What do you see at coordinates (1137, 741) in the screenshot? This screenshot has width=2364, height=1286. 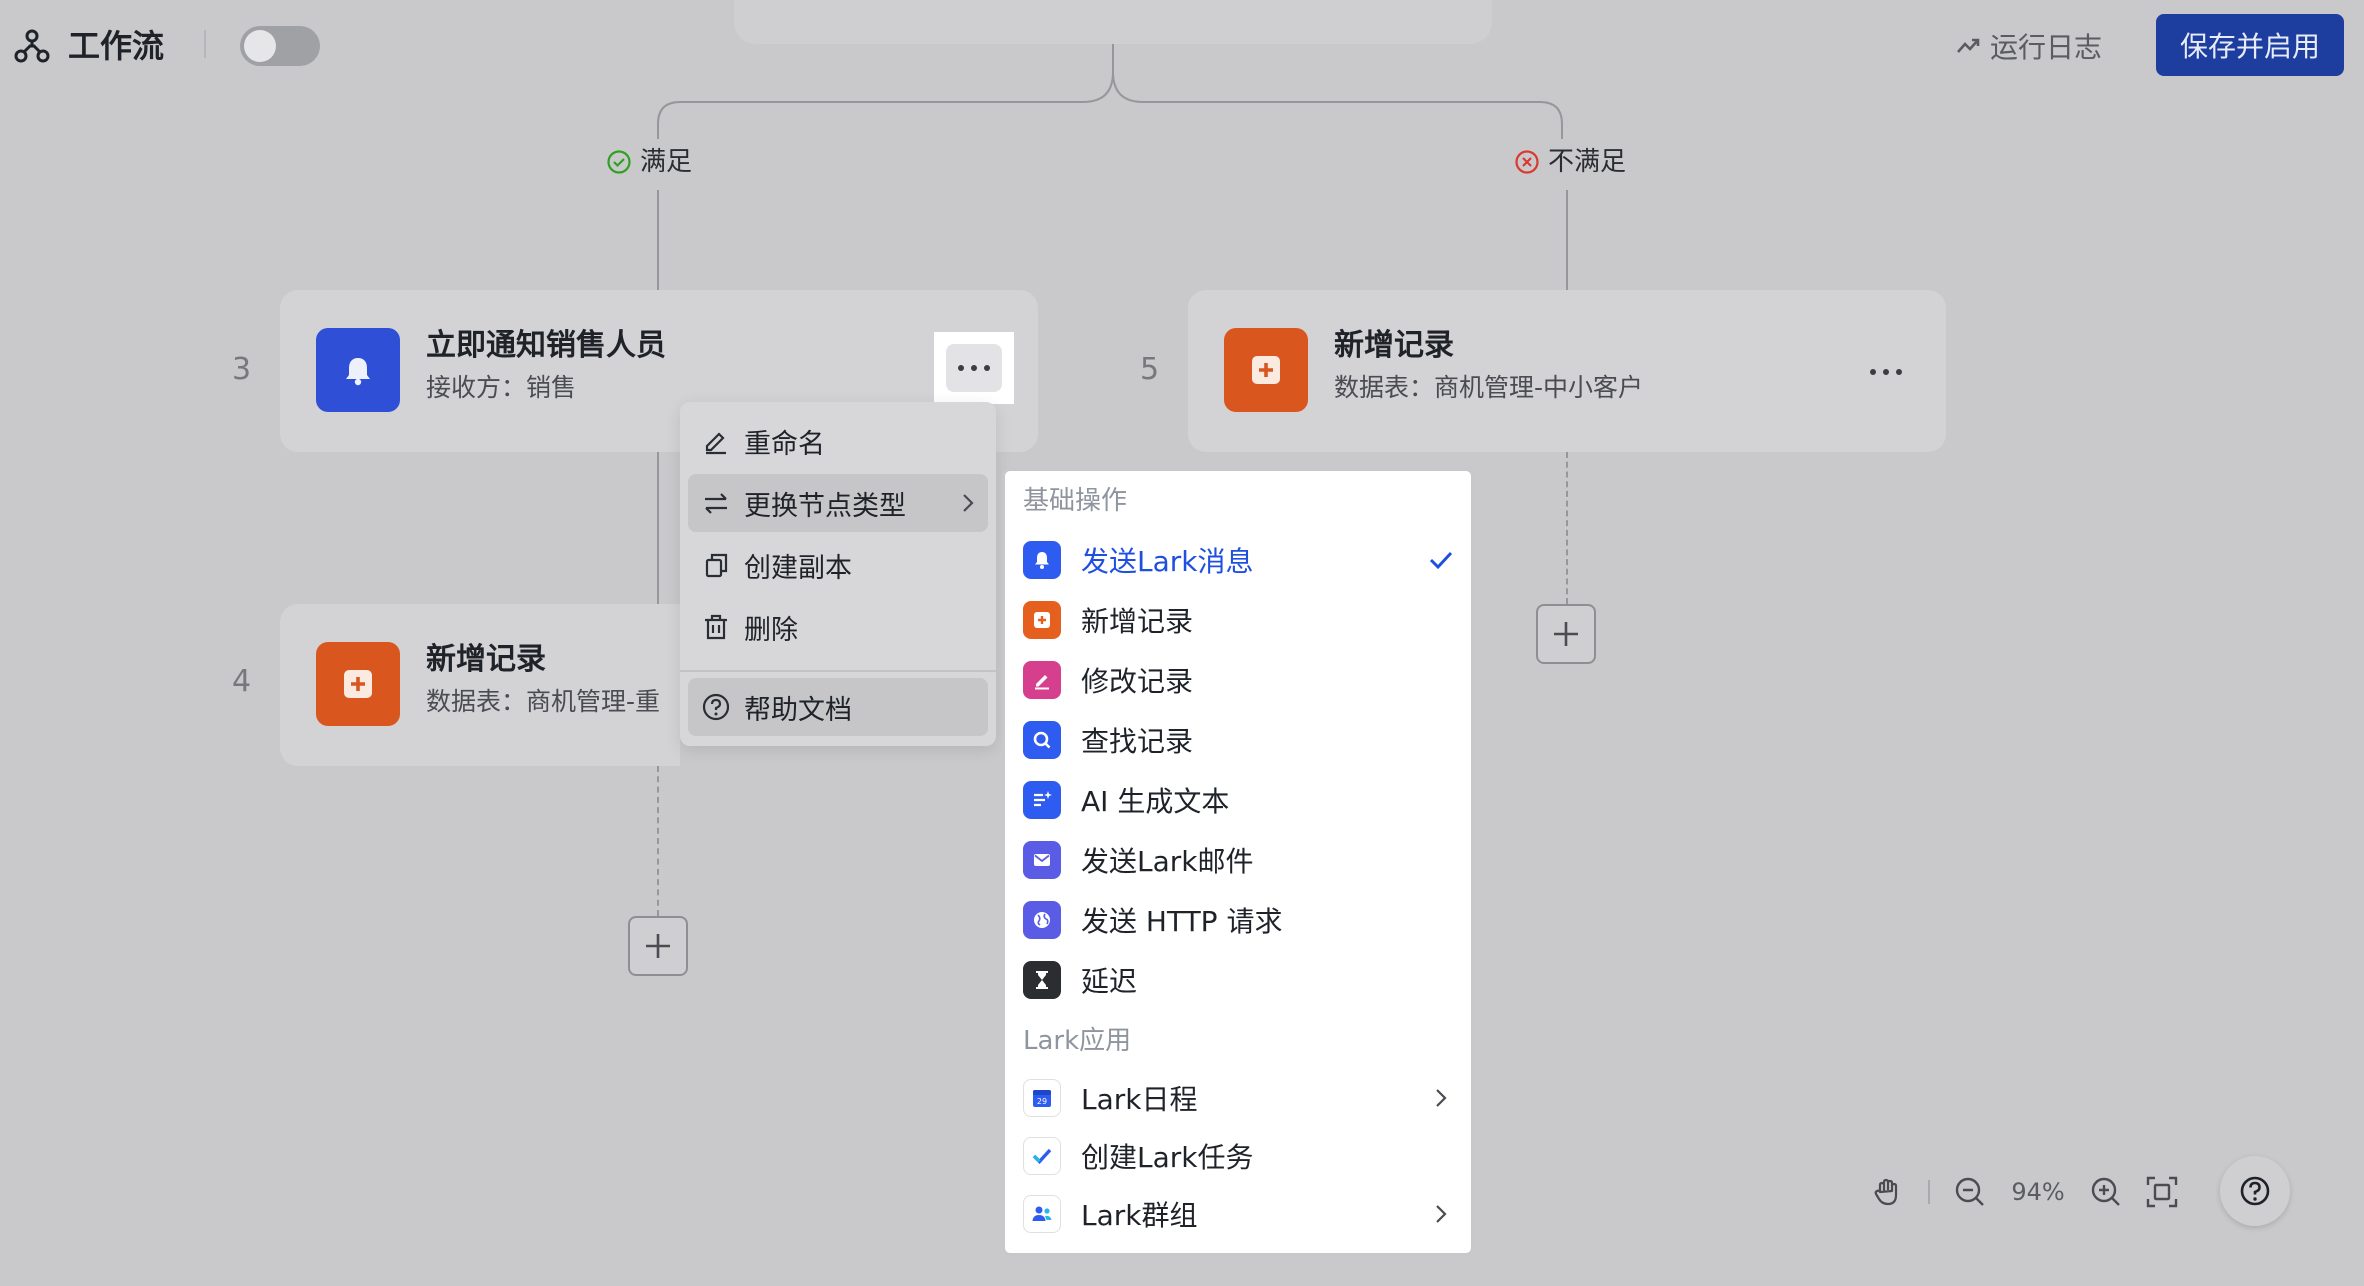 I see `submenu-item-label: 查找记录` at bounding box center [1137, 741].